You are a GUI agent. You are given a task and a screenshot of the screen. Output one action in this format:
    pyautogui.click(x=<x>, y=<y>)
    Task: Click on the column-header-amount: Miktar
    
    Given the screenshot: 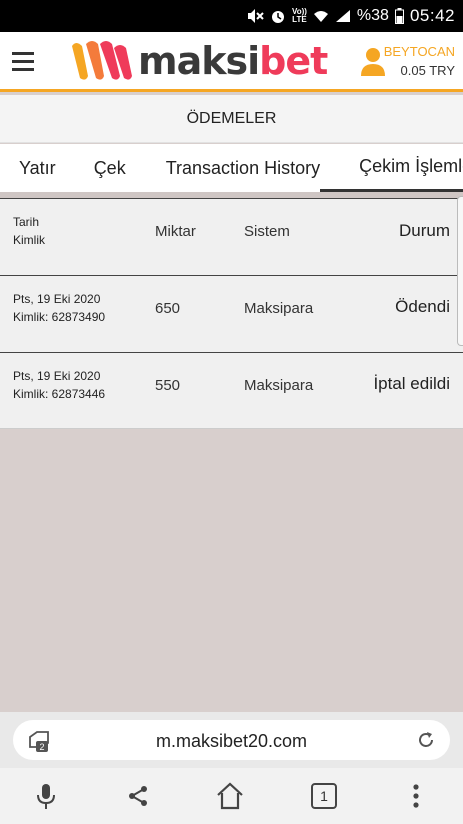 What is the action you would take?
    pyautogui.click(x=175, y=231)
    